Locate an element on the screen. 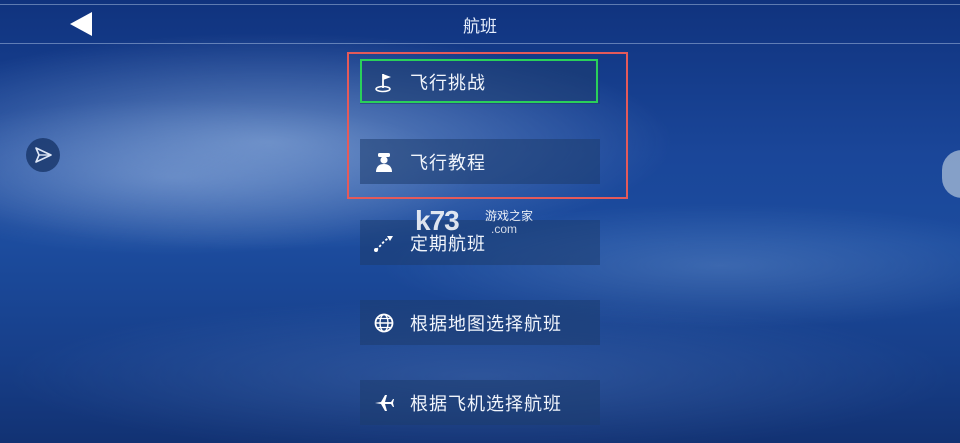  share-button is located at coordinates (43, 155).